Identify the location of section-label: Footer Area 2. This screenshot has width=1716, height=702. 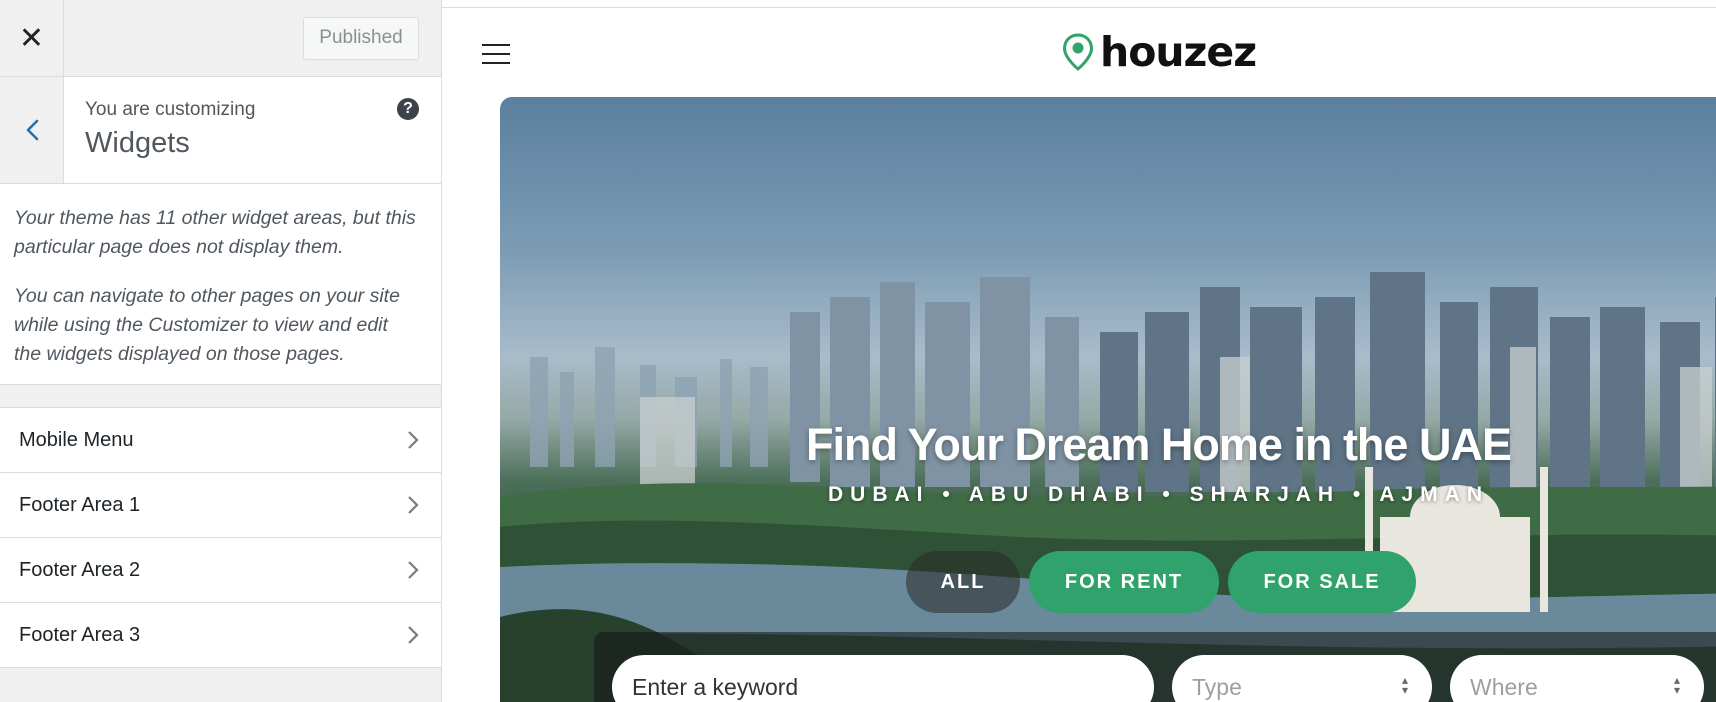
(80, 569).